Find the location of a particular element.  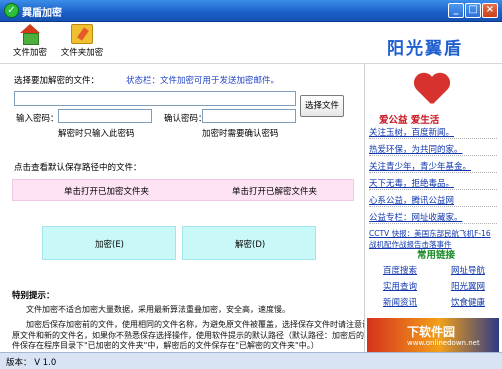

file-encrypt-label: 文件加密 is located at coordinates (29, 53).